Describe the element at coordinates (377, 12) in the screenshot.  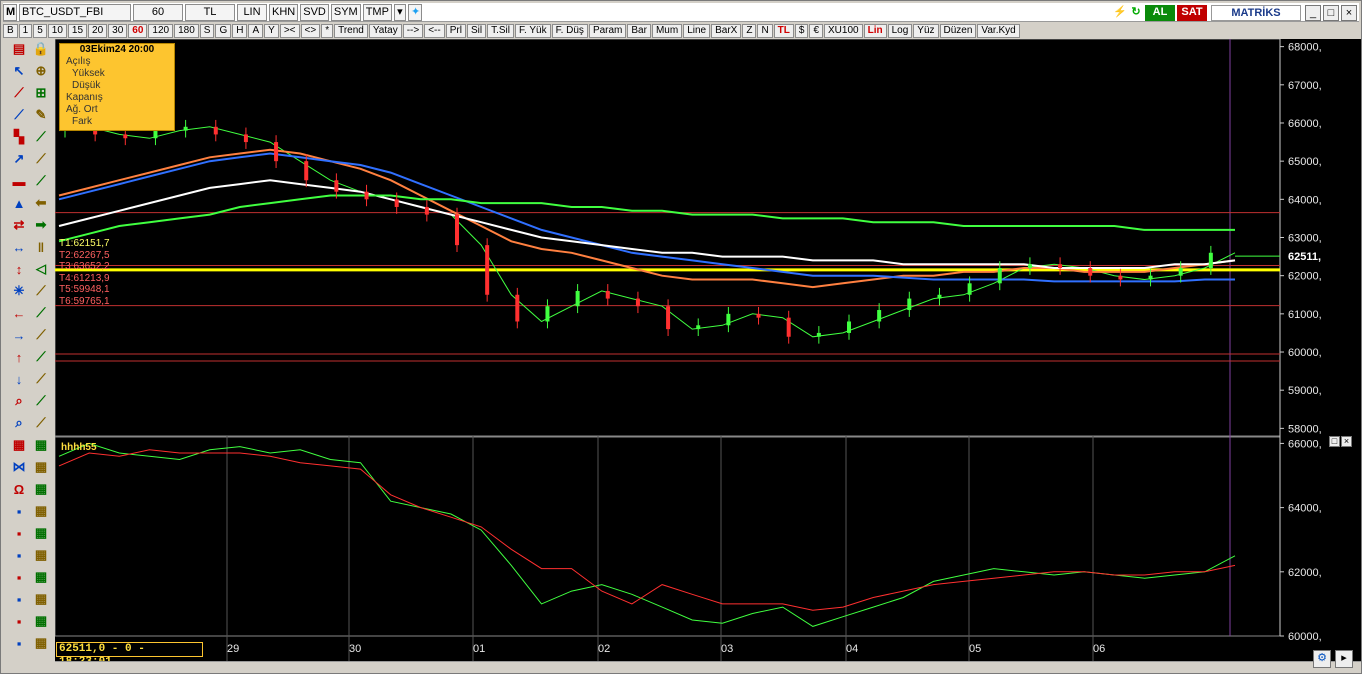
I see `tmp-button: TMP` at that location.